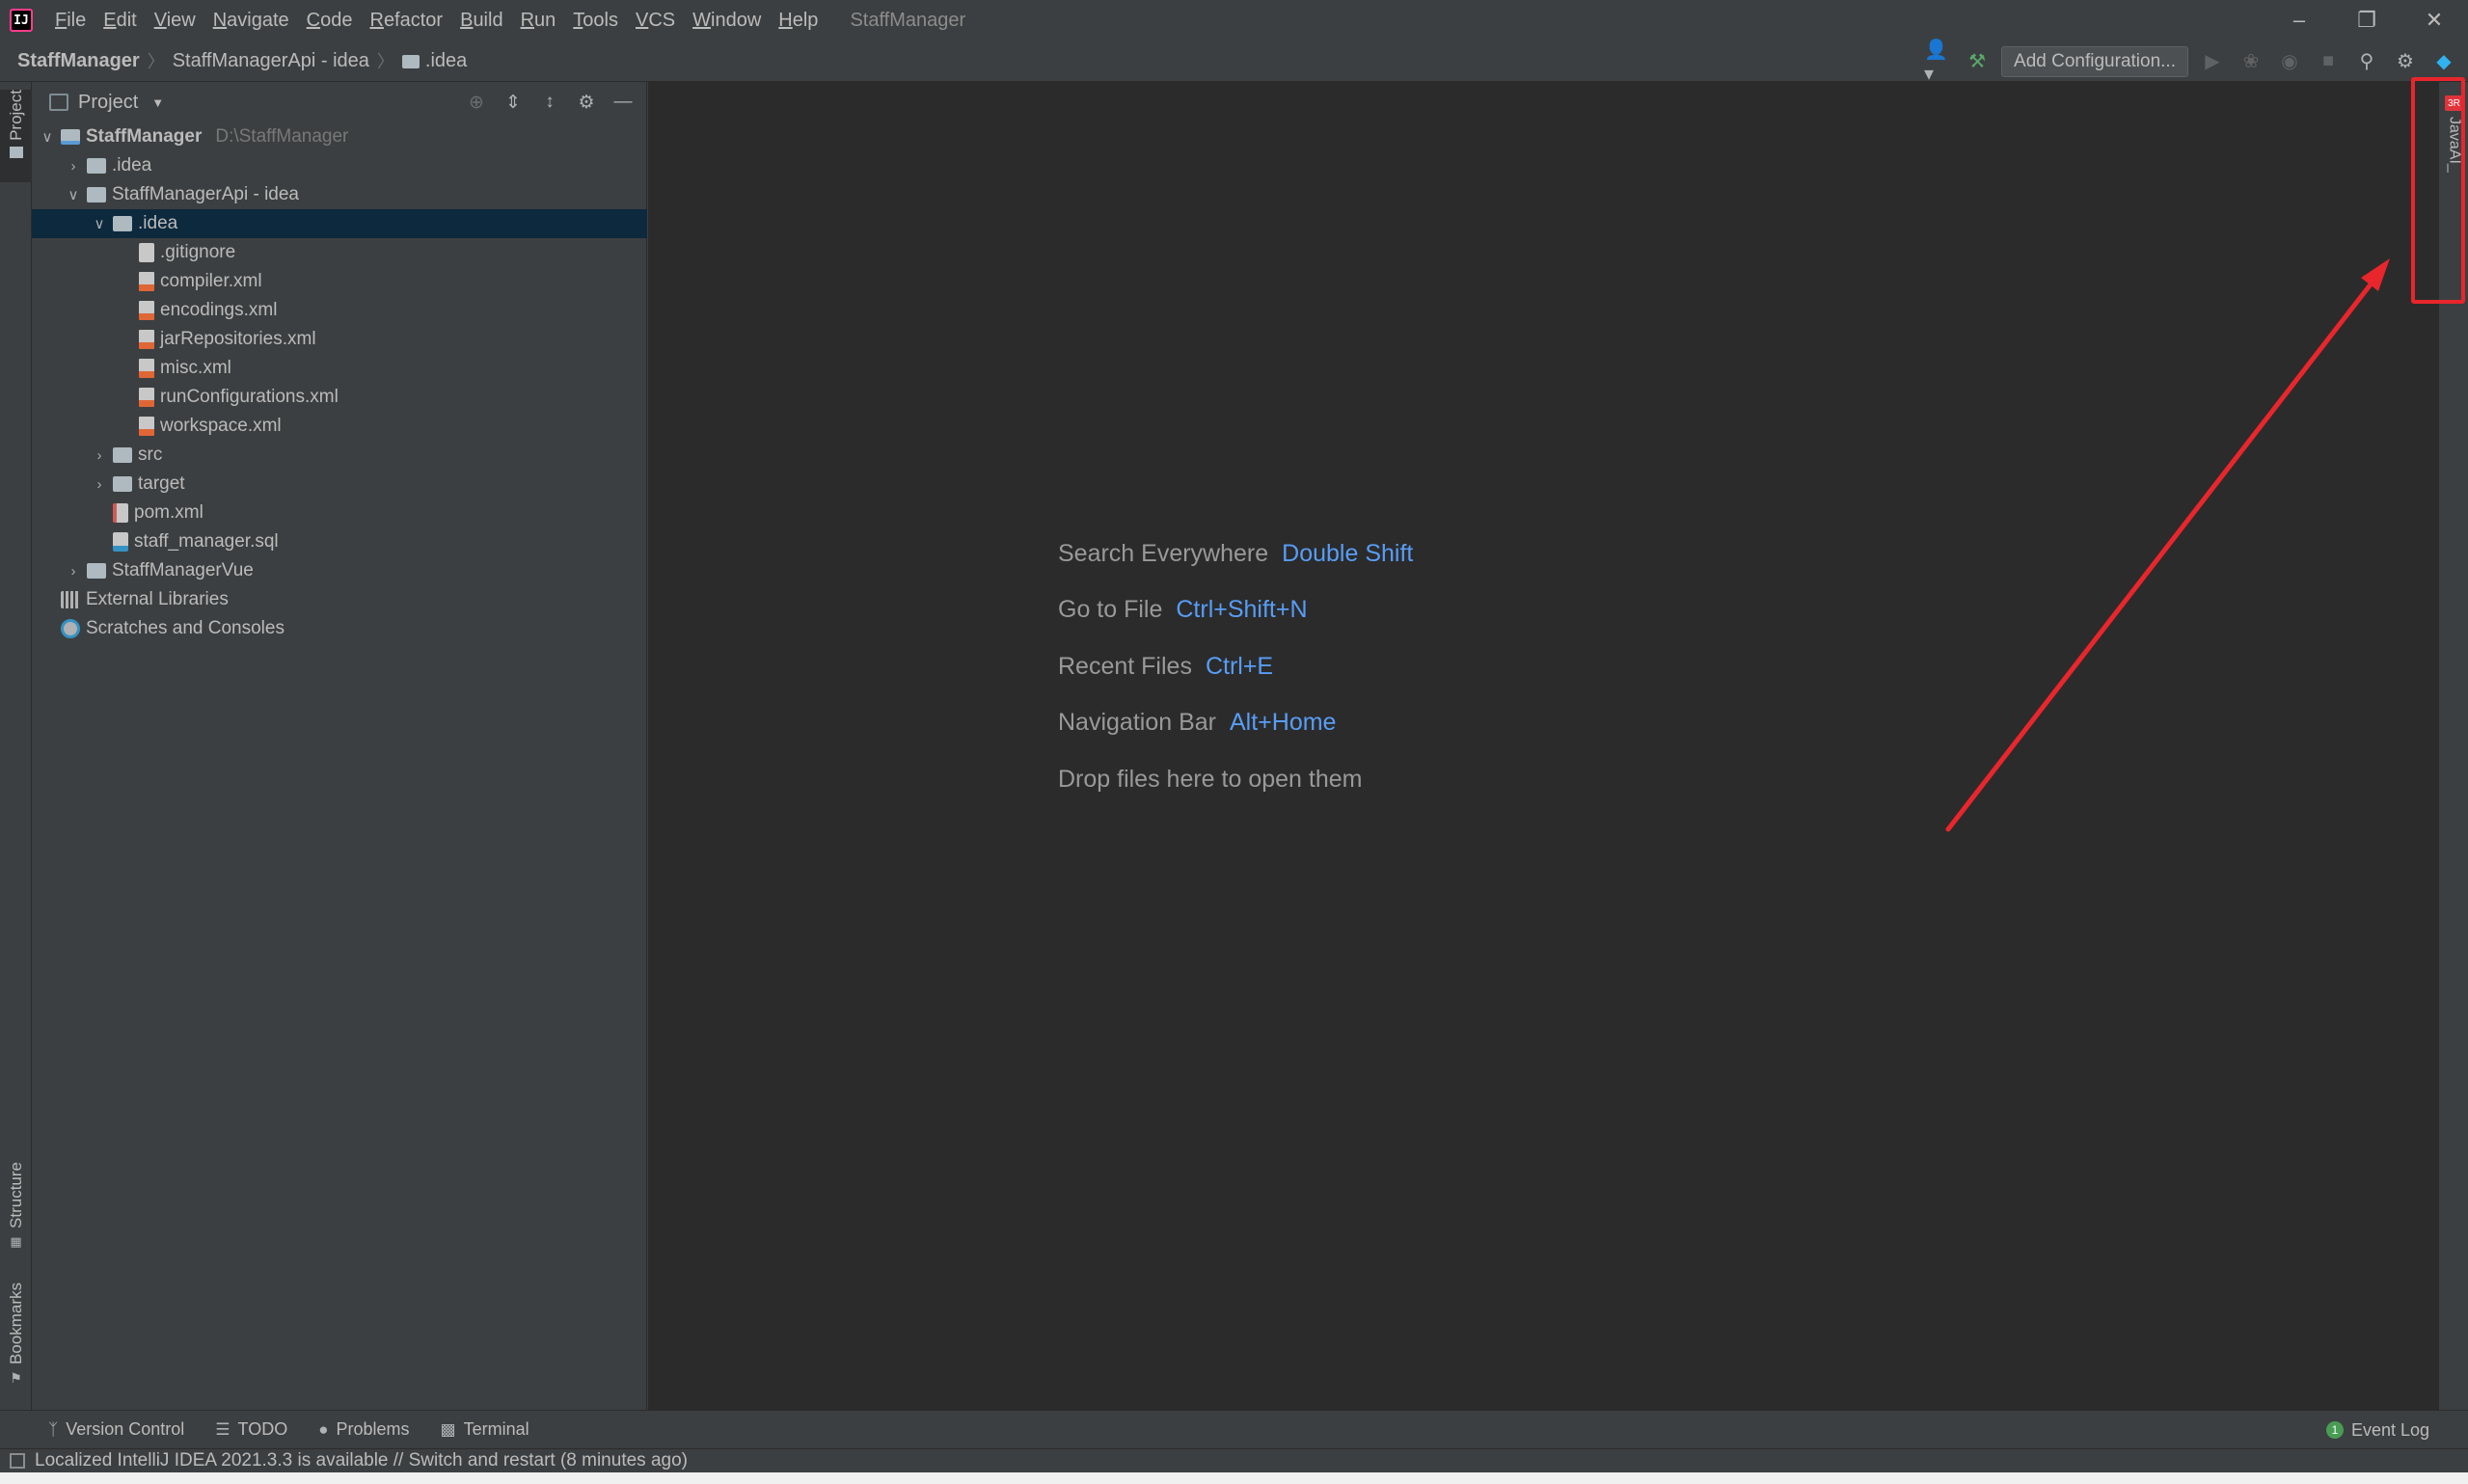 The height and width of the screenshot is (1484, 2468). I want to click on menu-navigate: Navigate, so click(251, 21).